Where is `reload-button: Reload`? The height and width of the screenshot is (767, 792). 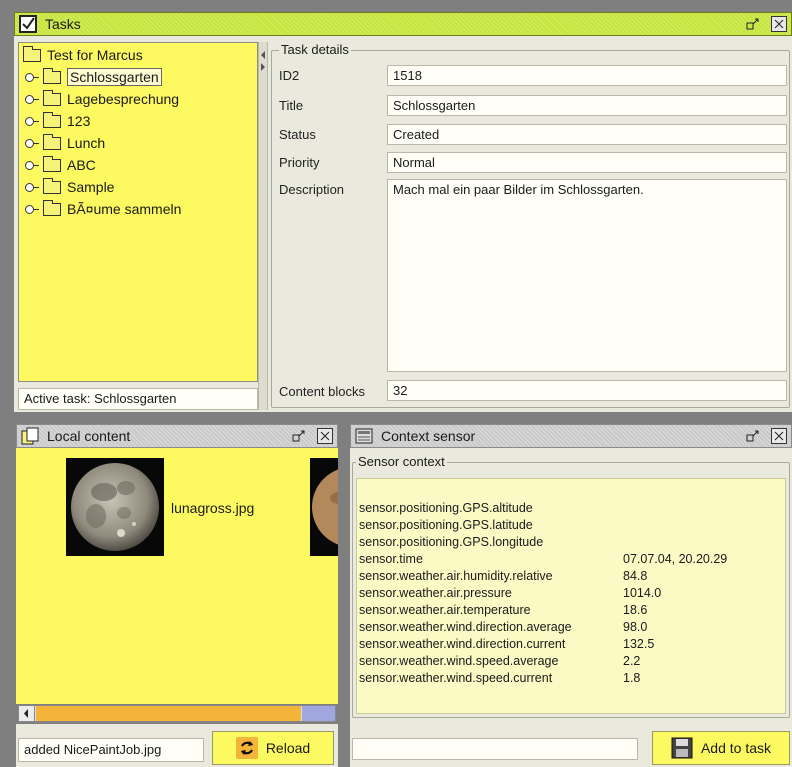 reload-button: Reload is located at coordinates (273, 748).